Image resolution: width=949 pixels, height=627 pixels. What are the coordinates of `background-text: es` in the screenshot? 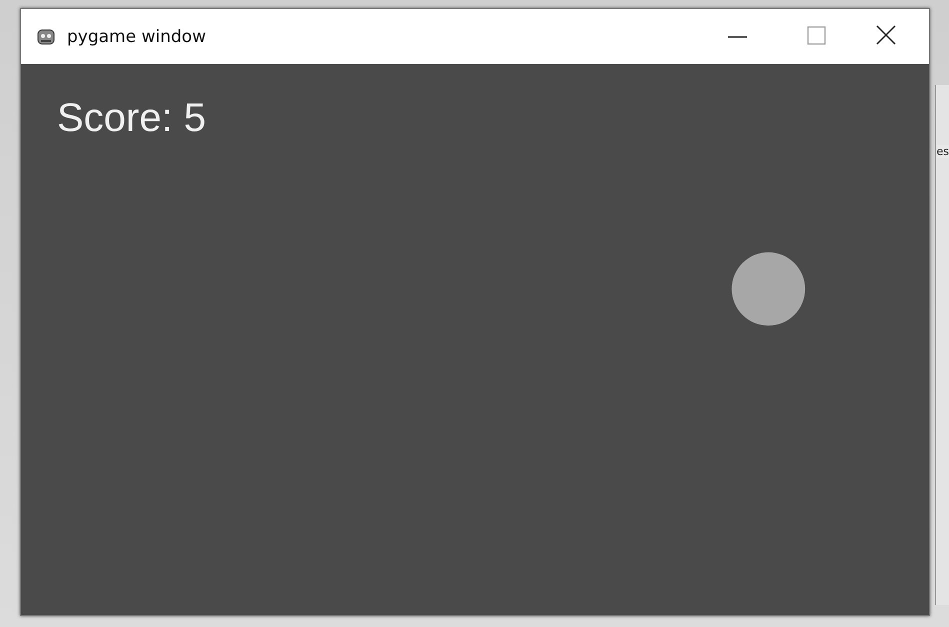 It's located at (942, 151).